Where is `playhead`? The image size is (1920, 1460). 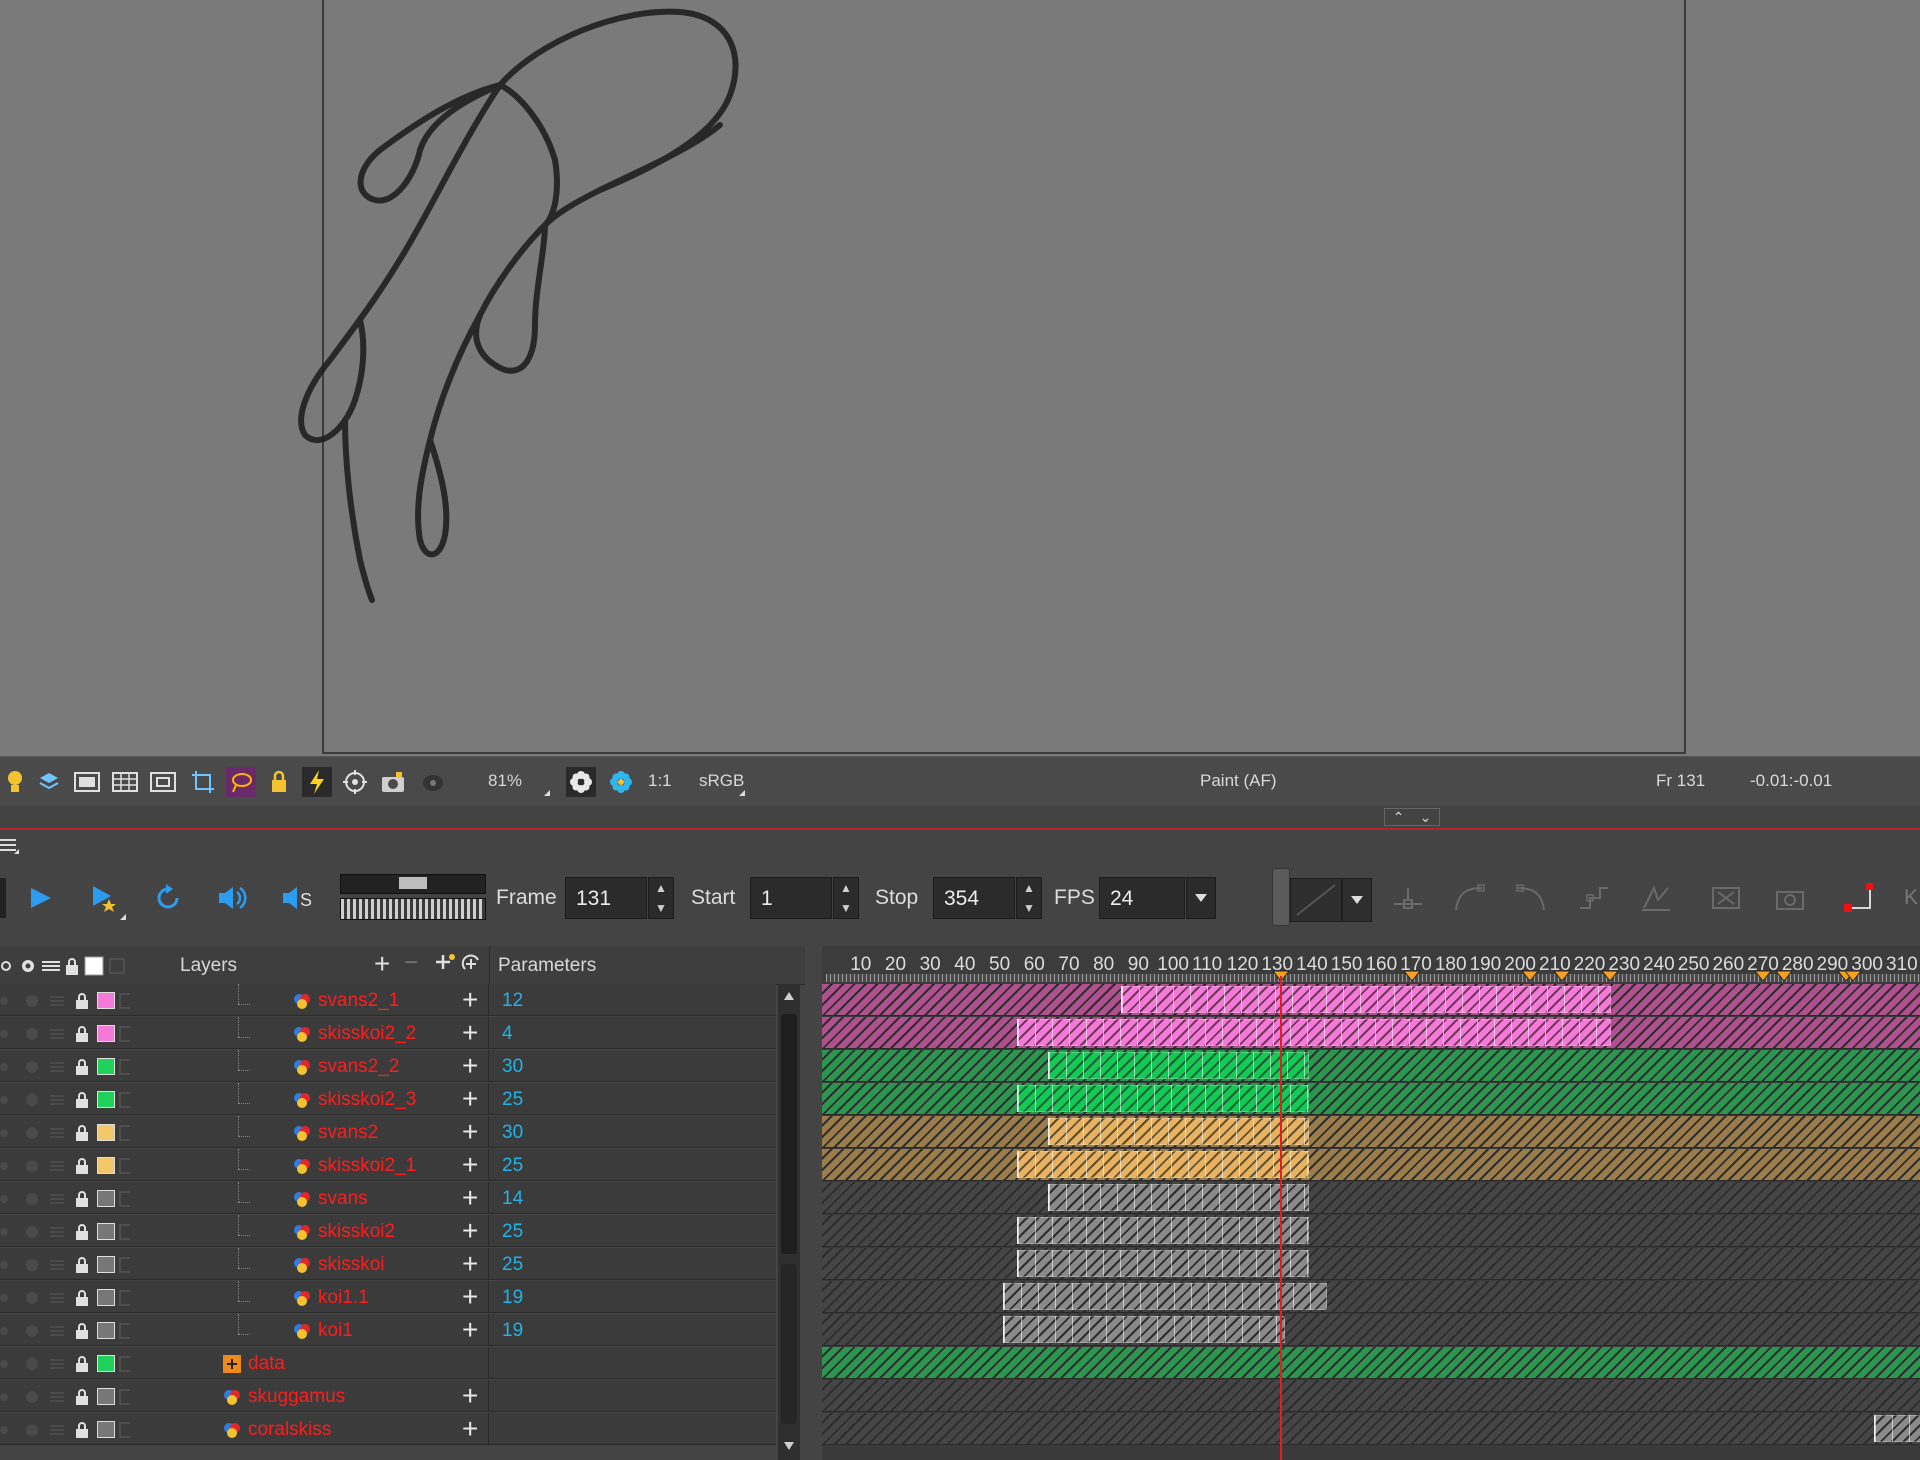
playhead is located at coordinates (1280, 1218).